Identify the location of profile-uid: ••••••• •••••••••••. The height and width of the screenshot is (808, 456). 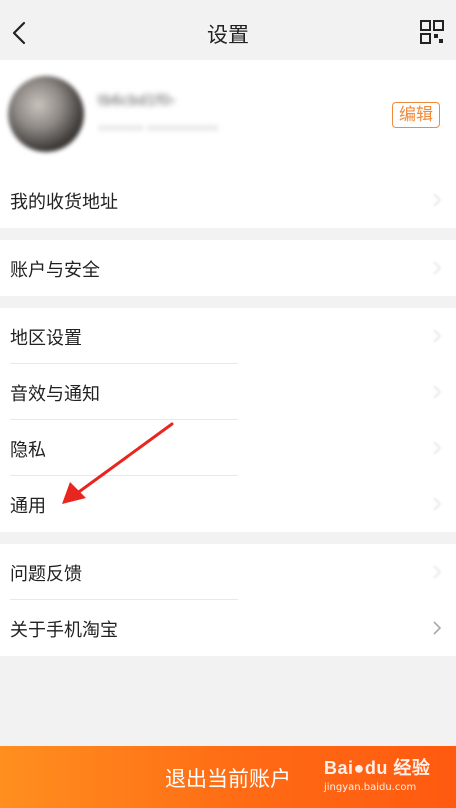
(158, 128).